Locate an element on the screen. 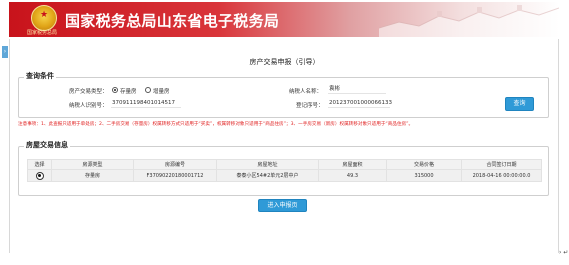 The image size is (569, 265). radio-existing-house-label: 存量房 is located at coordinates (128, 92).